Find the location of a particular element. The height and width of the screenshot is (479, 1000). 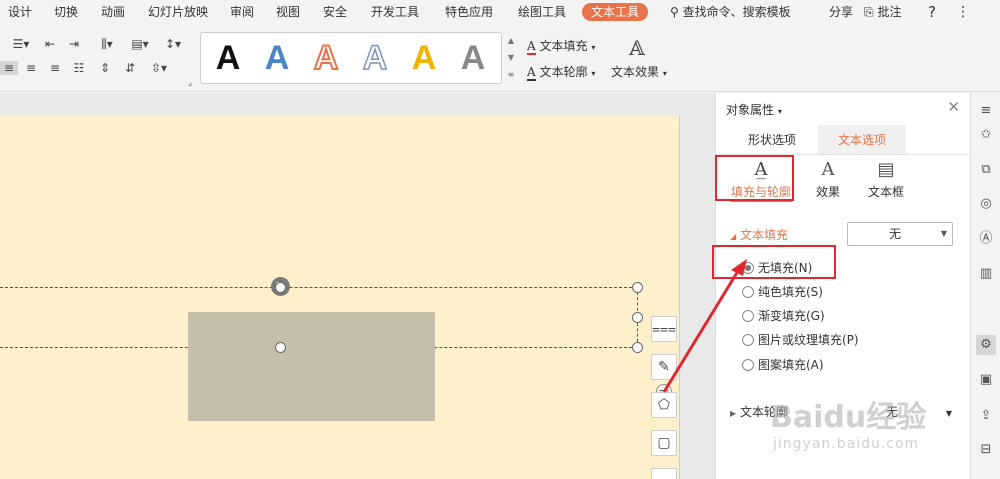

panel-title: 对象属性 ▾ is located at coordinates (754, 109).